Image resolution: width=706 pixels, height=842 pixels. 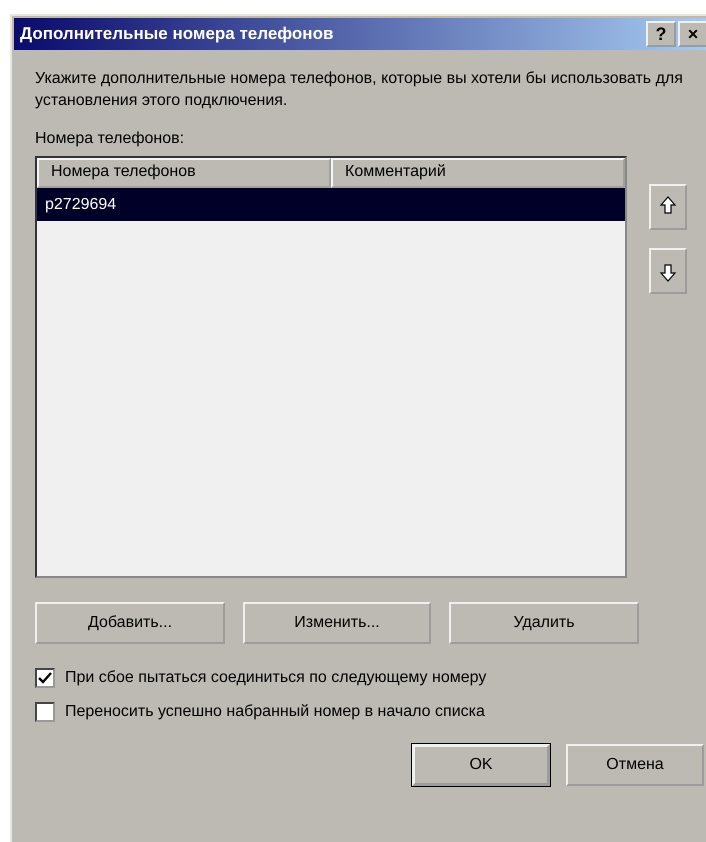 What do you see at coordinates (481, 765) in the screenshot?
I see `ok-button: OK` at bounding box center [481, 765].